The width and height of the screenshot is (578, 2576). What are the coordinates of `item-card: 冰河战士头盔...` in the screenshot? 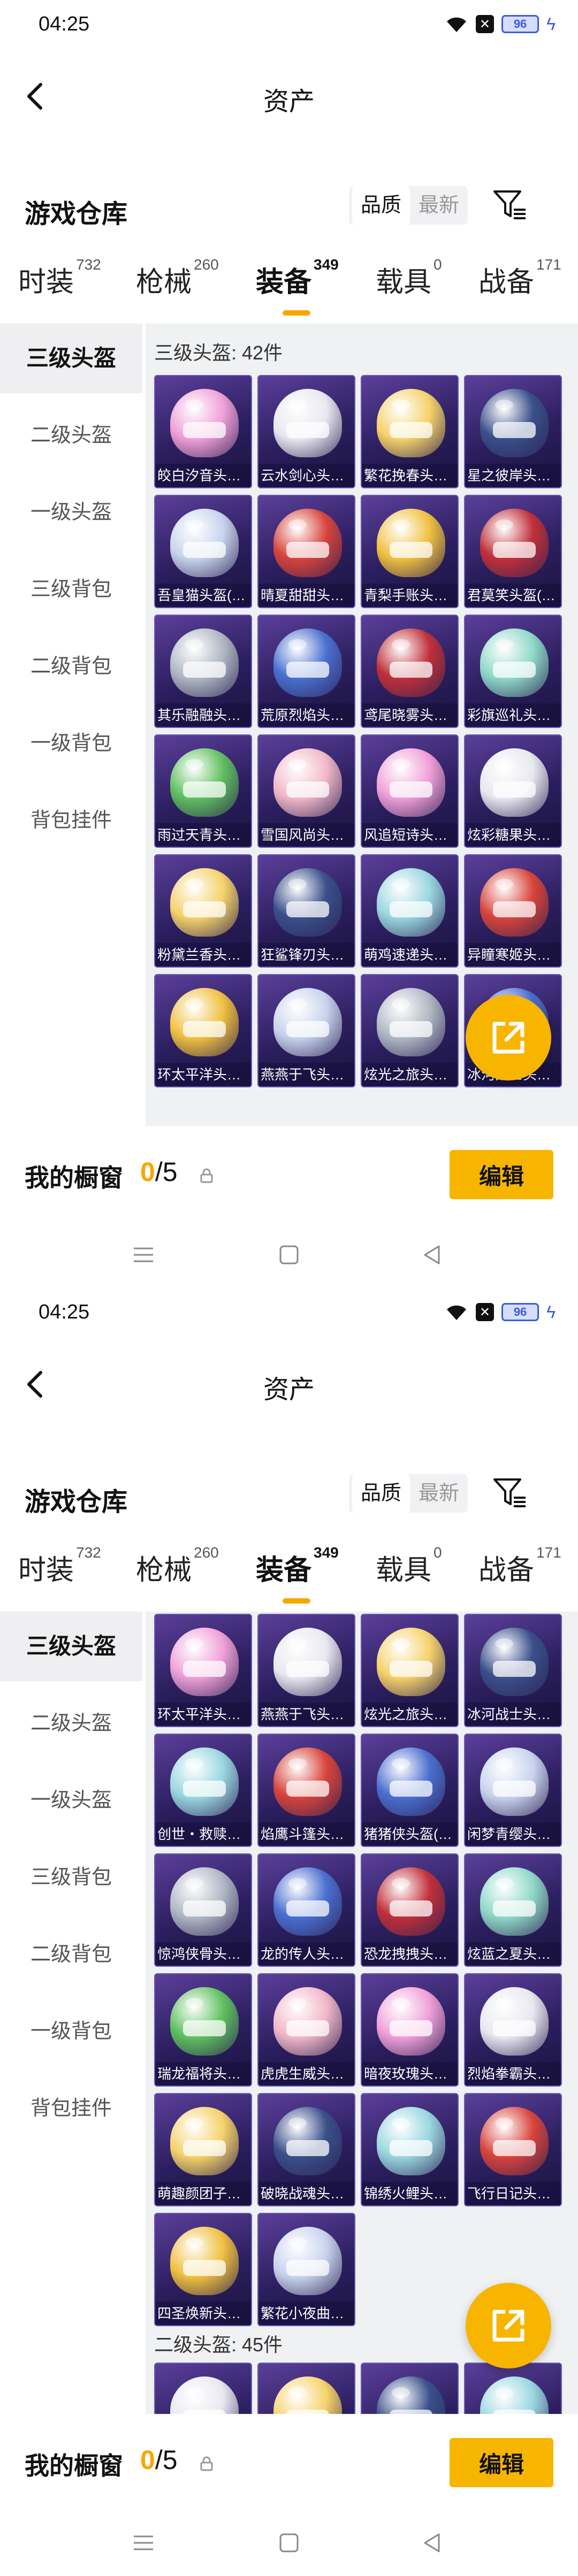 It's located at (513, 1670).